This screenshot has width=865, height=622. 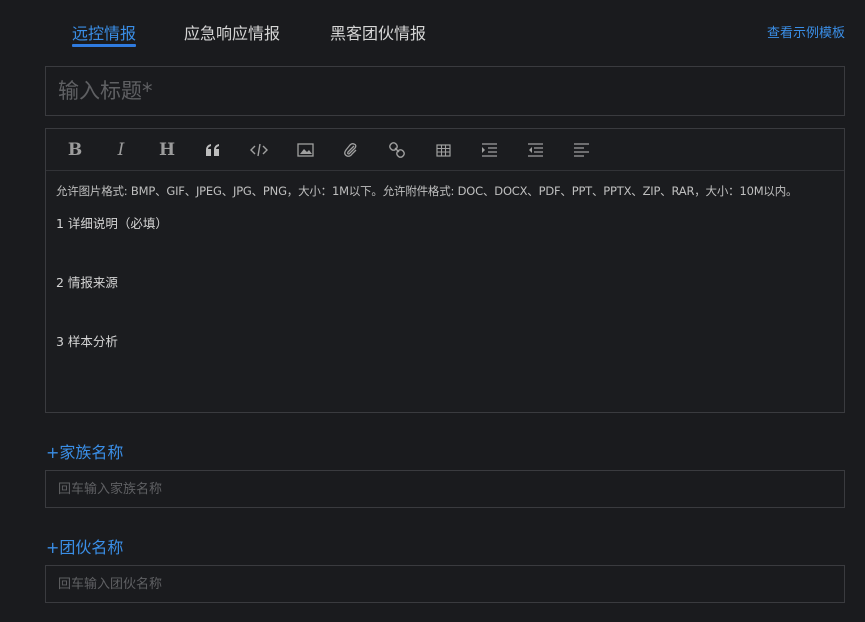 I want to click on section-source: 2 情报来源, so click(x=87, y=282).